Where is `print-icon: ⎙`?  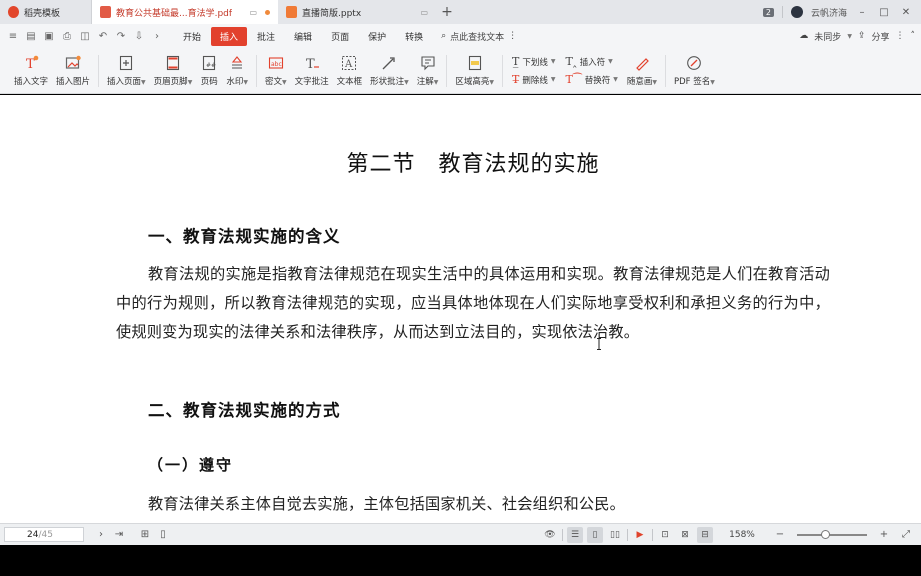 print-icon: ⎙ is located at coordinates (67, 36).